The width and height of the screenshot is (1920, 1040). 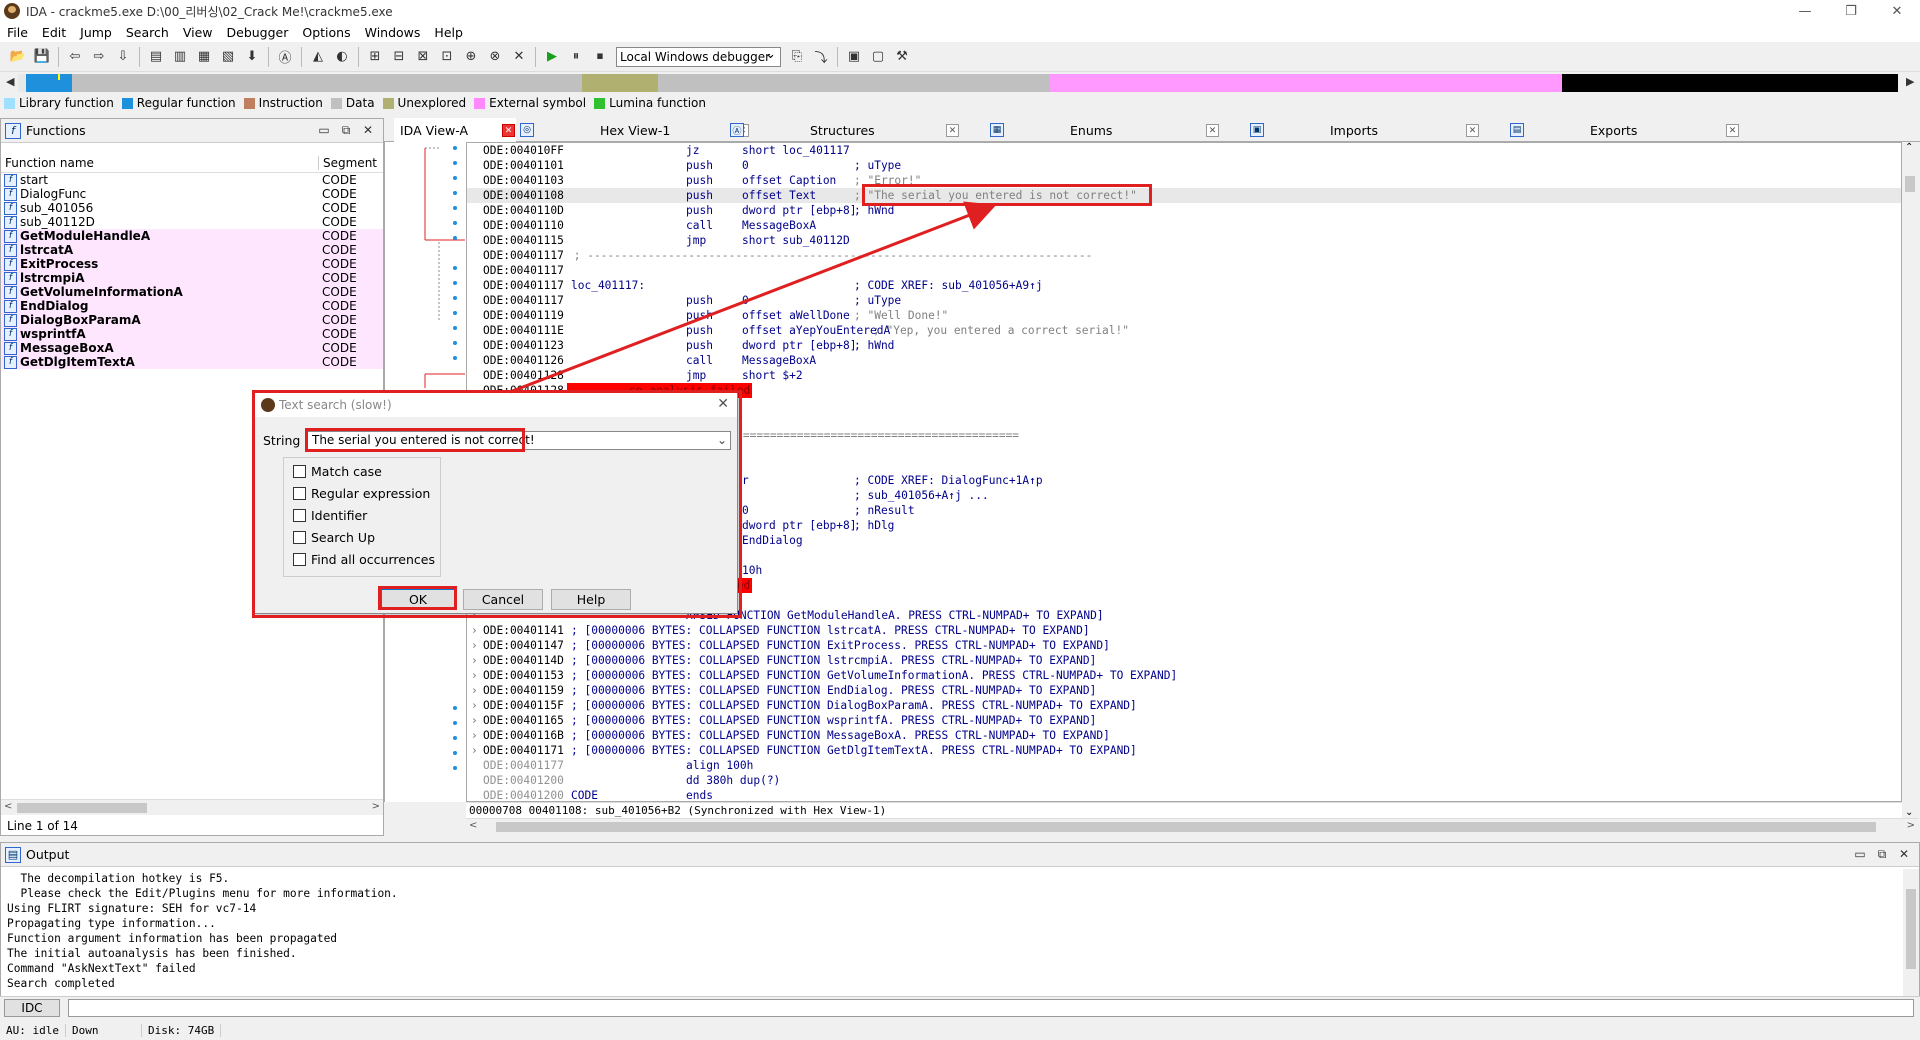 What do you see at coordinates (821, 57) in the screenshot?
I see `step-icon: ⤵` at bounding box center [821, 57].